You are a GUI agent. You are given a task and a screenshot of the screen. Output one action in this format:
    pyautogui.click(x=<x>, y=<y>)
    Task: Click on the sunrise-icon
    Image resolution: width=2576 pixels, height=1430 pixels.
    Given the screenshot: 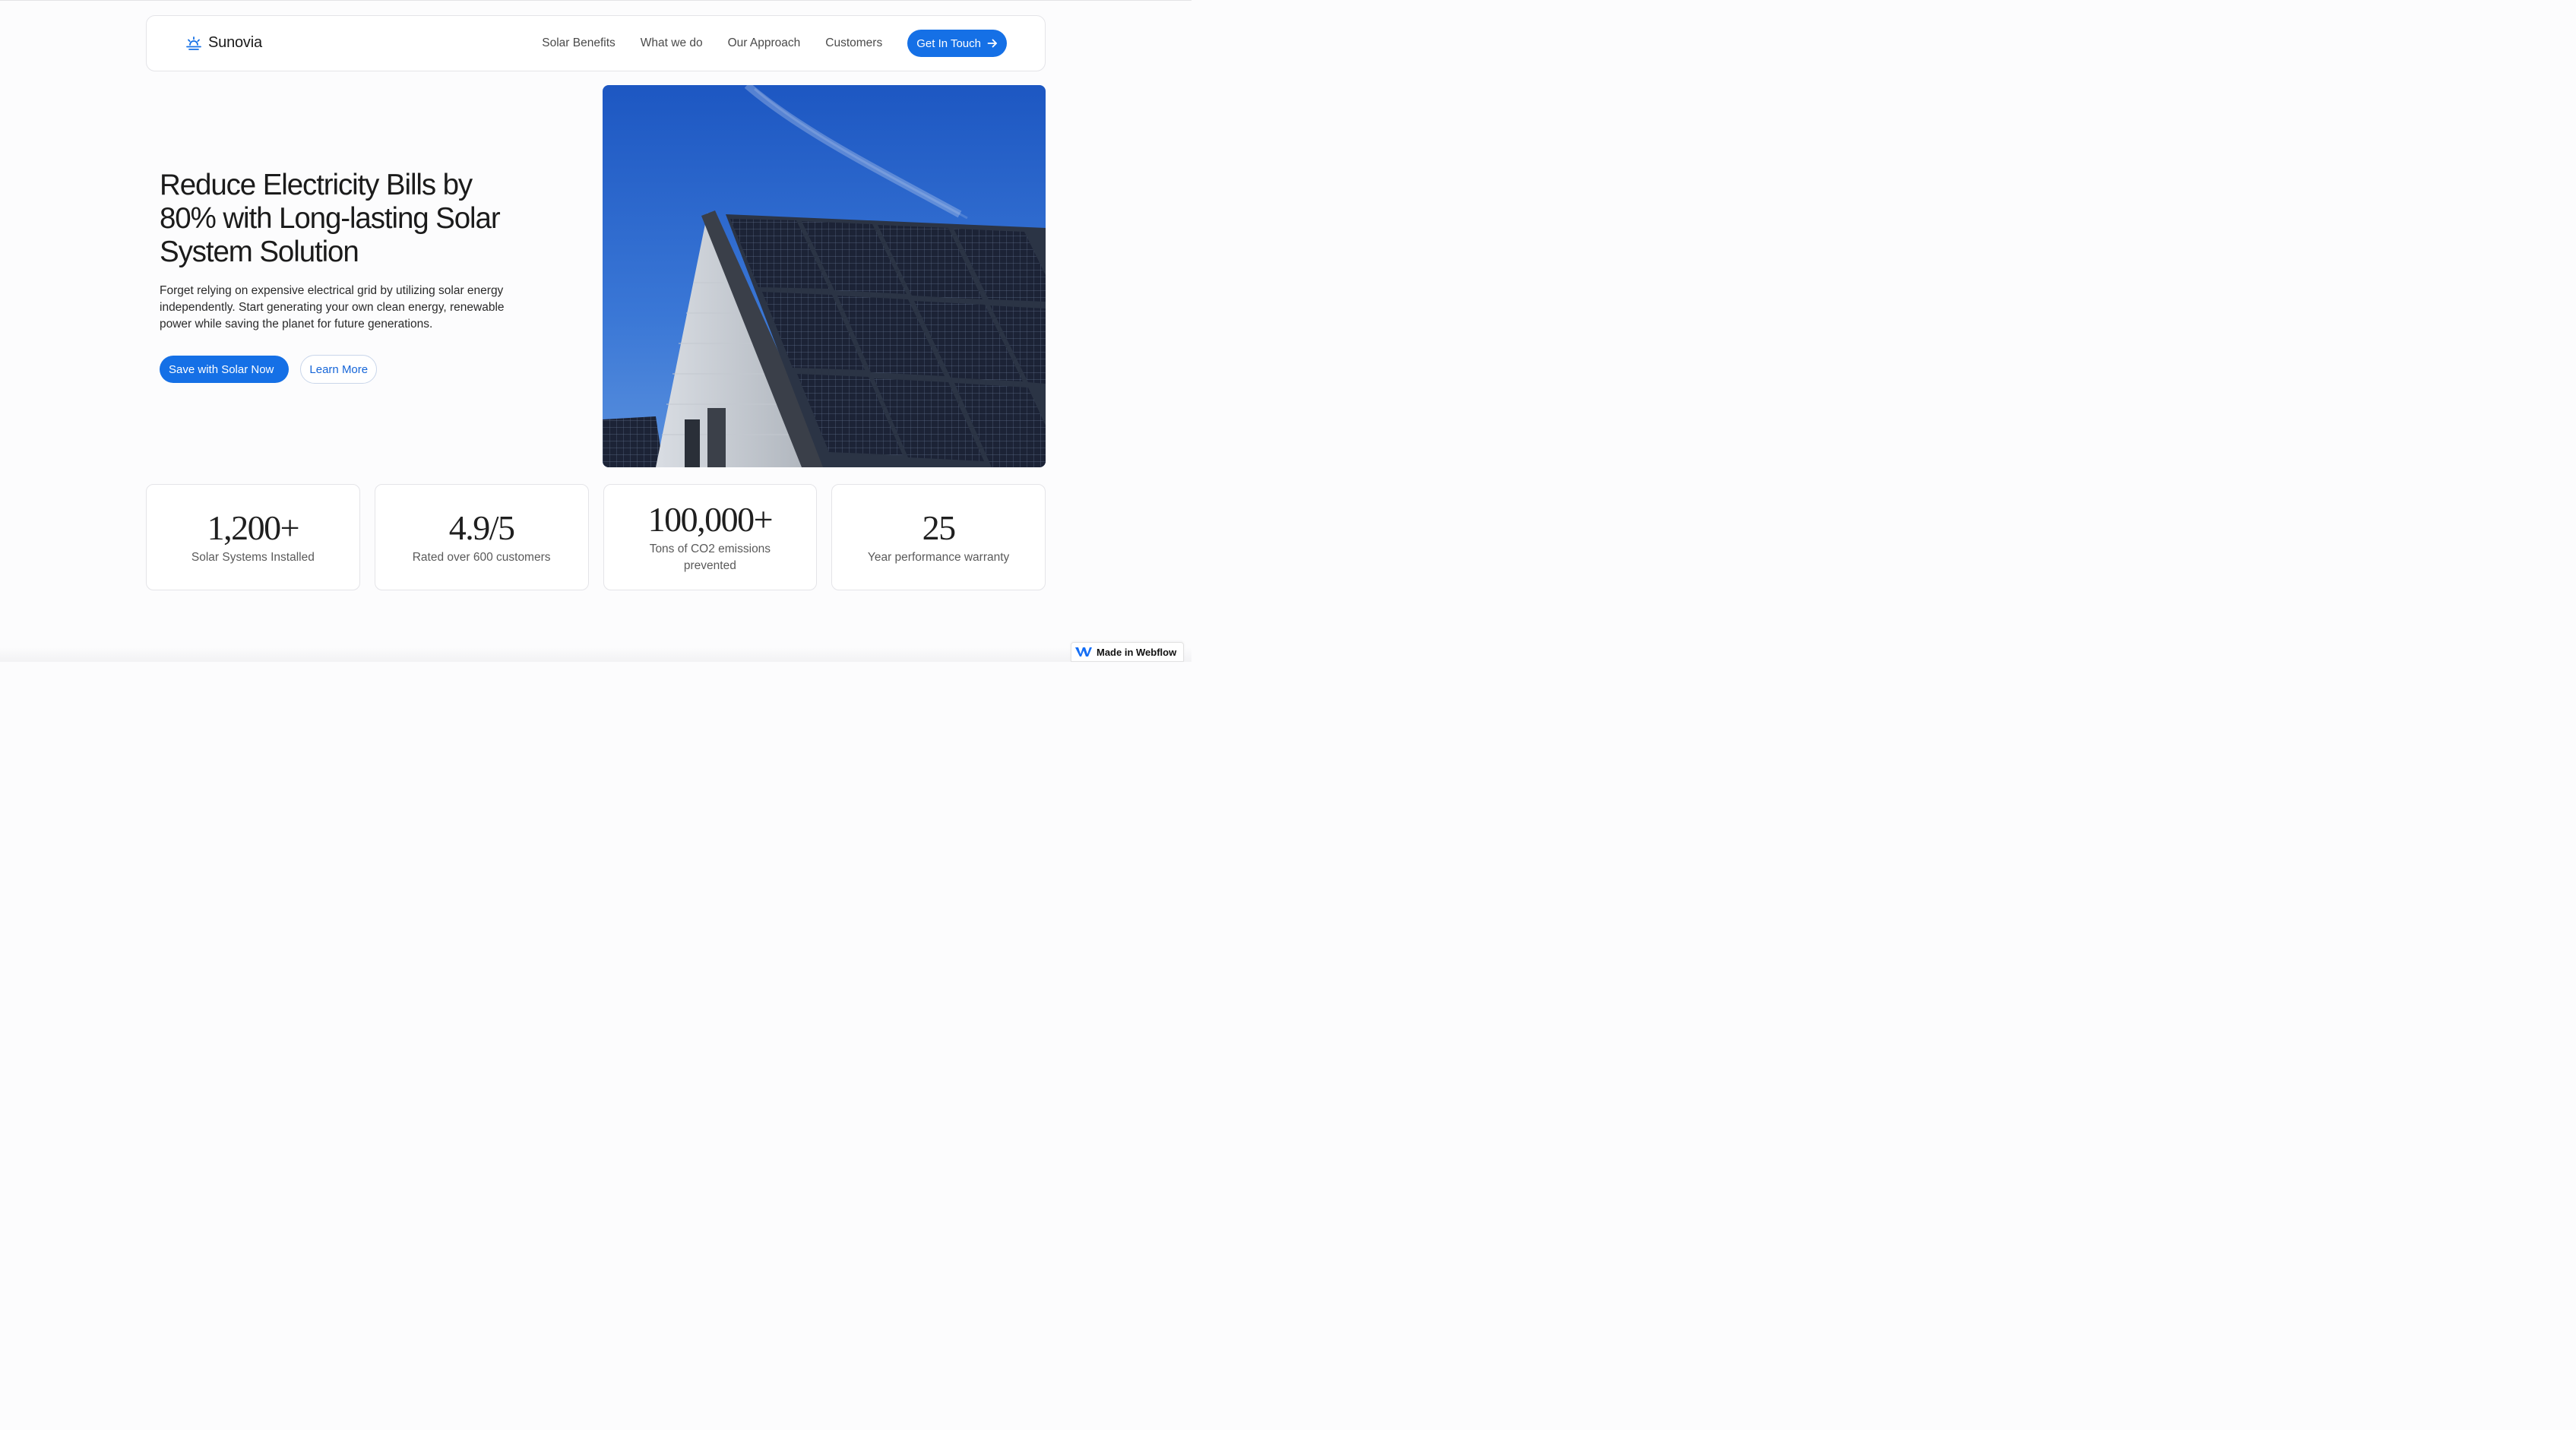 What is the action you would take?
    pyautogui.click(x=193, y=43)
    